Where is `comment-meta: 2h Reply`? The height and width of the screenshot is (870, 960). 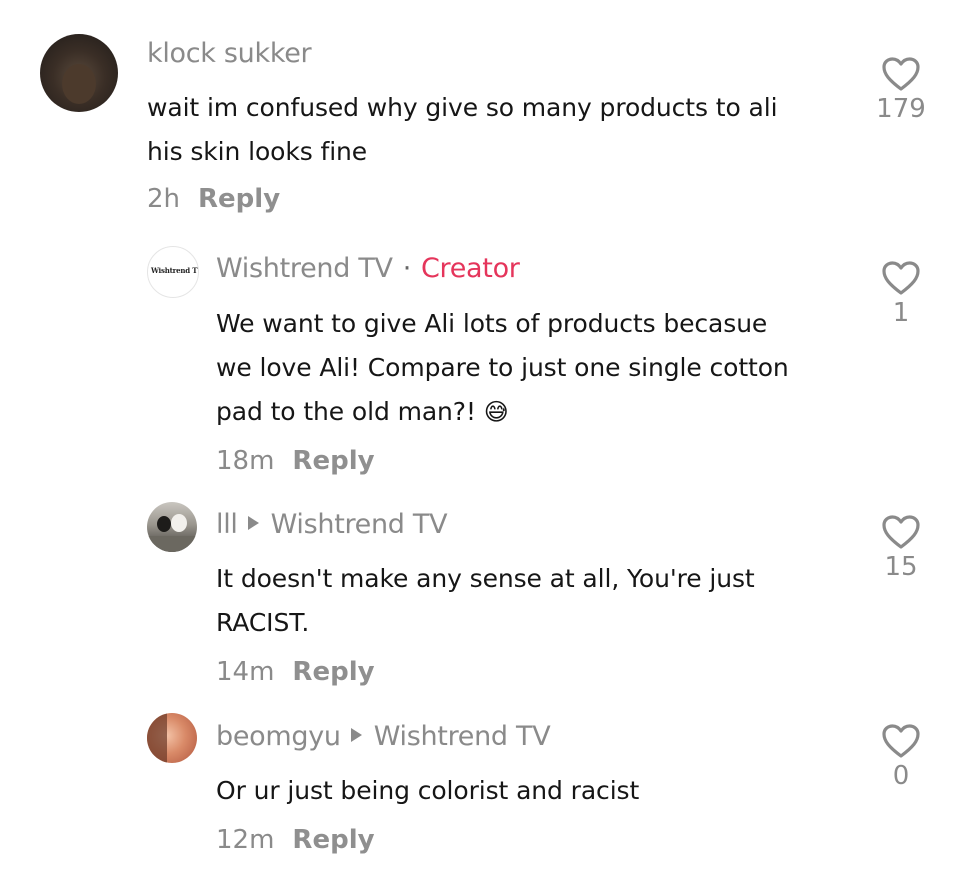
comment-meta: 2h Reply is located at coordinates (213, 199).